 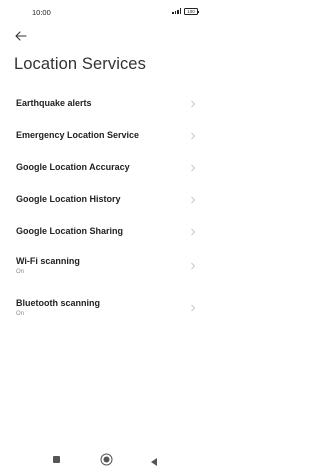 I want to click on item-google-location-history: Google Location History, so click(x=106, y=197).